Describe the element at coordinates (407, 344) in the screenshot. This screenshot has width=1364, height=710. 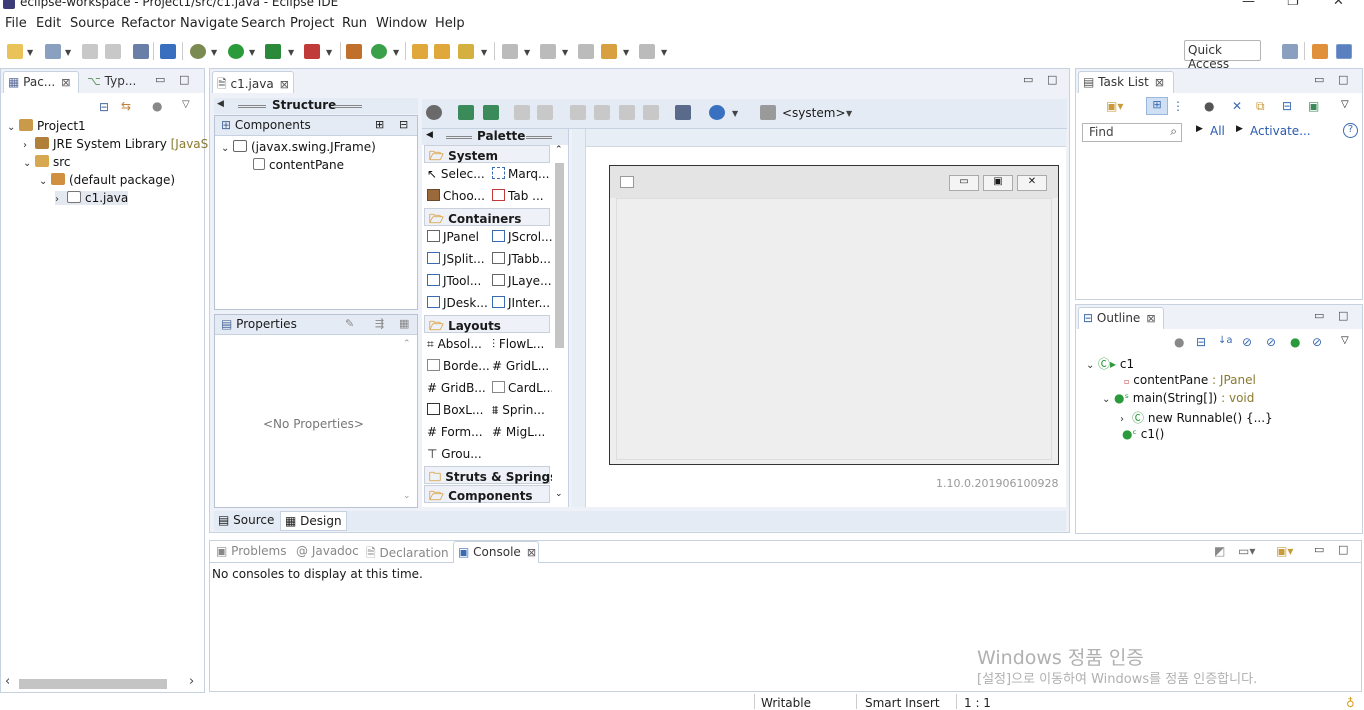
I see `scroll-up-icon: ⌃` at that location.